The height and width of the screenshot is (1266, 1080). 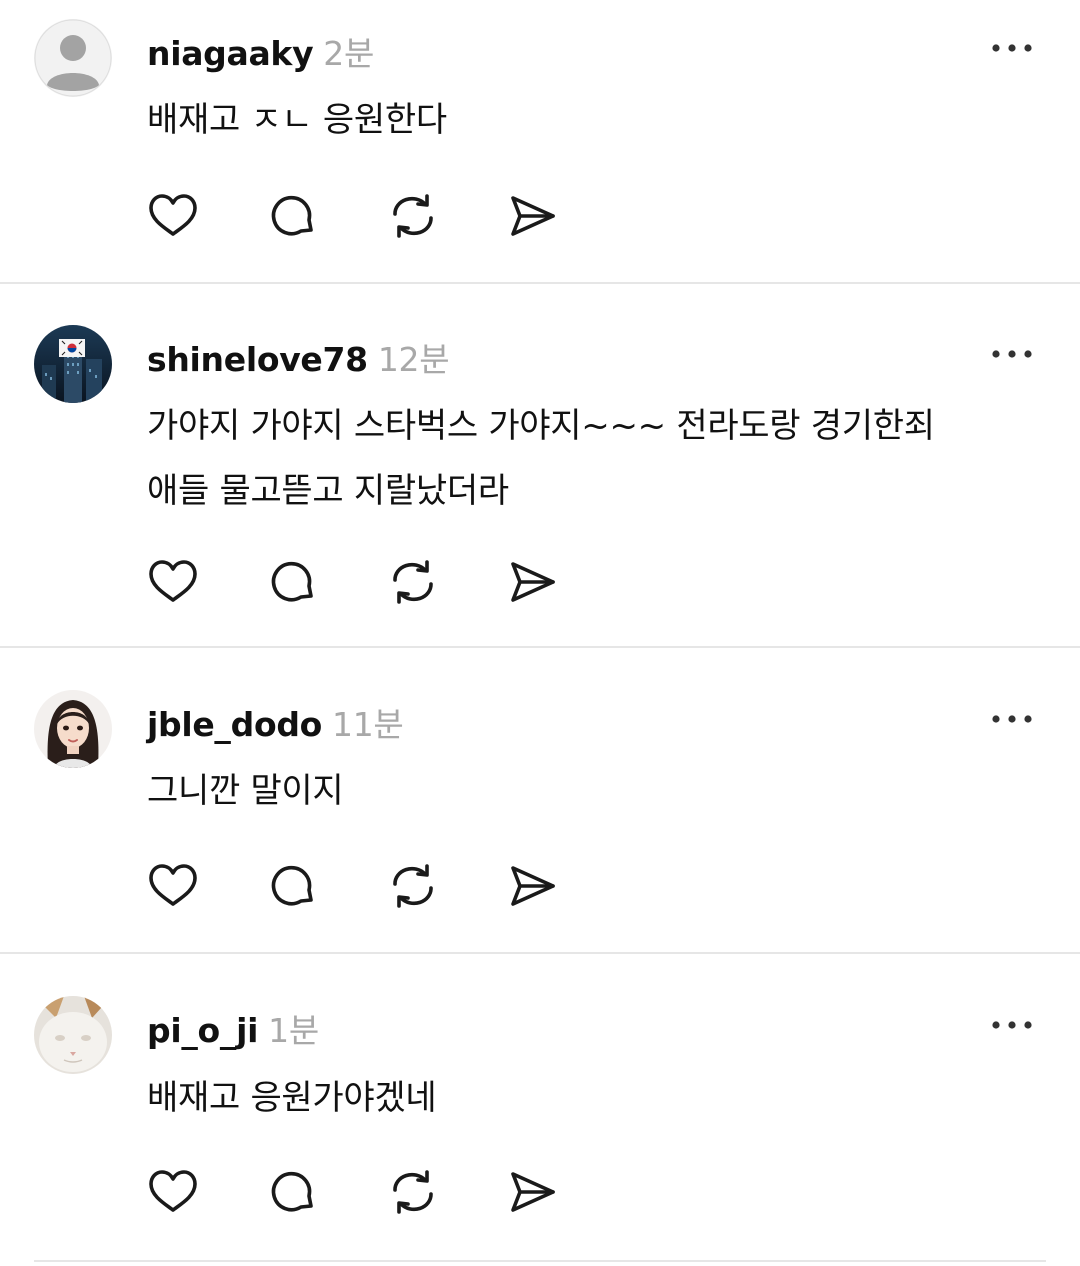 I want to click on timestamp: 2분, so click(x=349, y=53).